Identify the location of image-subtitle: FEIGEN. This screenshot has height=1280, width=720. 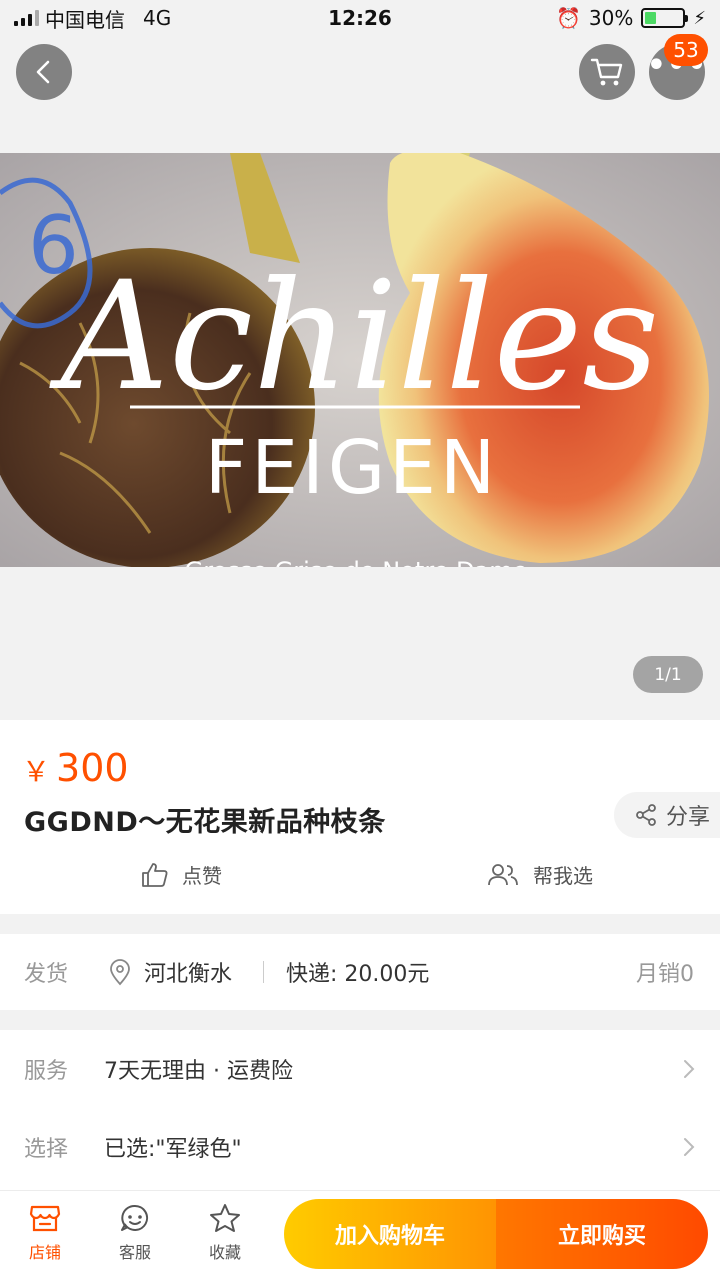
(352, 468).